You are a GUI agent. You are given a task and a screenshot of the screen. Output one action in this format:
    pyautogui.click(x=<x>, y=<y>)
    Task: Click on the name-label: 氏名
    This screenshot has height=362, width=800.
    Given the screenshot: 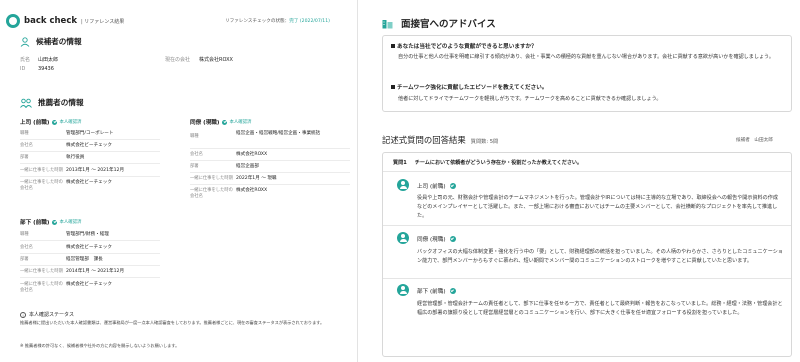 What is the action you would take?
    pyautogui.click(x=25, y=60)
    